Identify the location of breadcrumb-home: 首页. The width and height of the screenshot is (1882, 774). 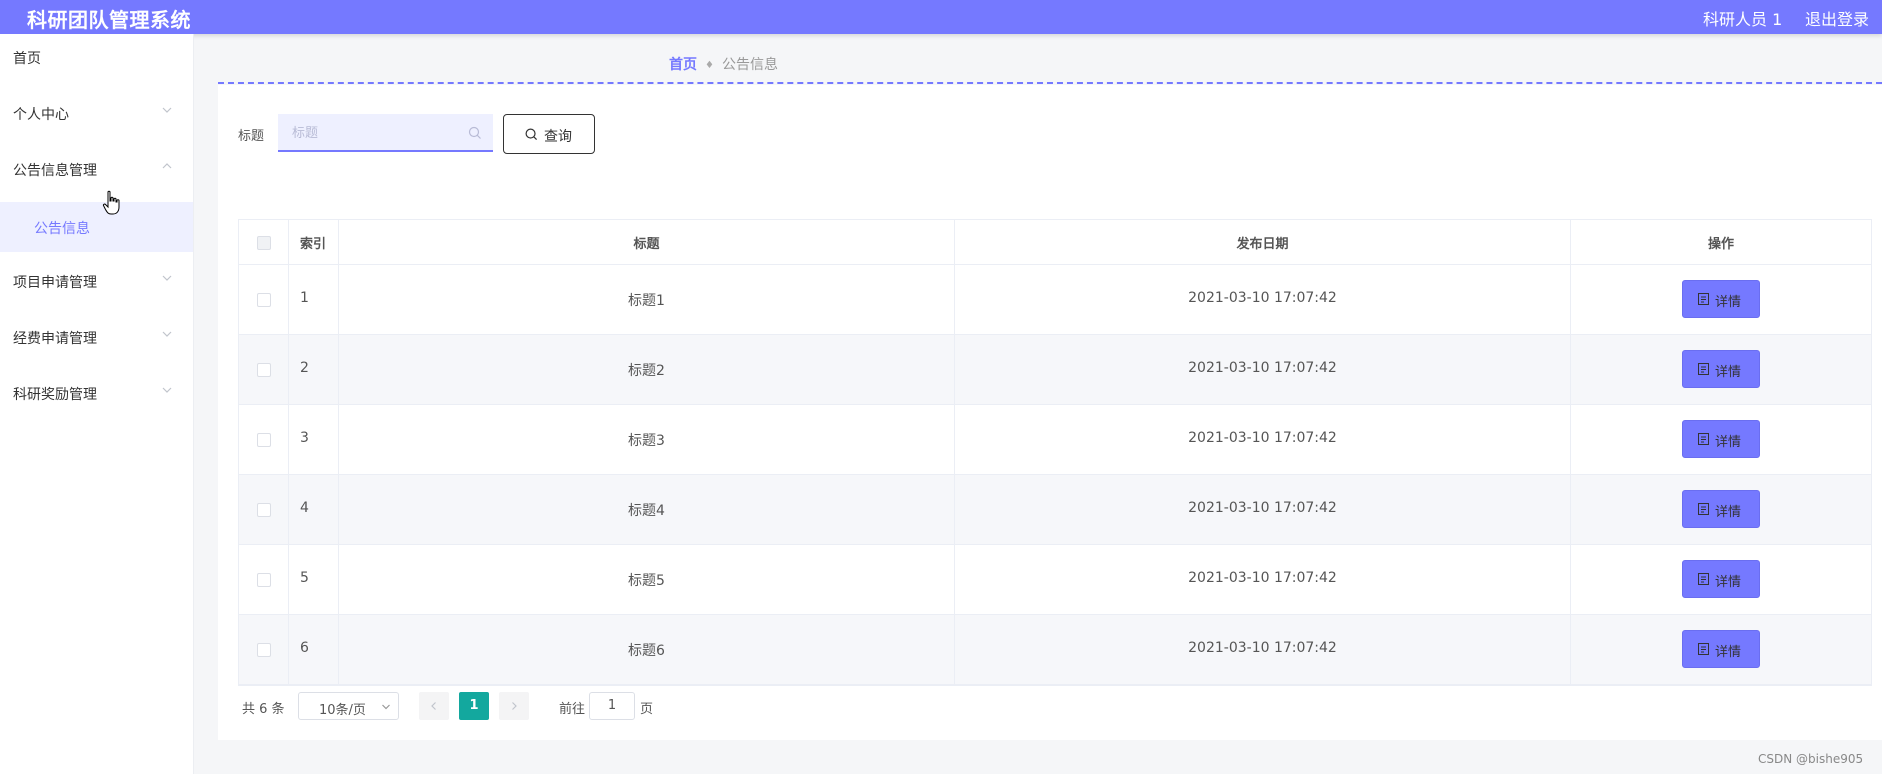
(683, 65).